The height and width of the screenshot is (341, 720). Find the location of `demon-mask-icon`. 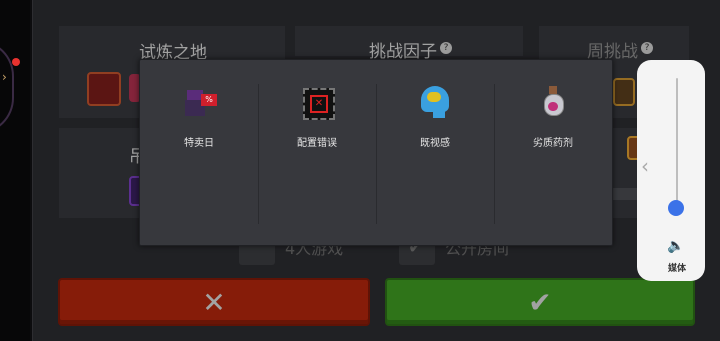

demon-mask-icon is located at coordinates (104, 89).